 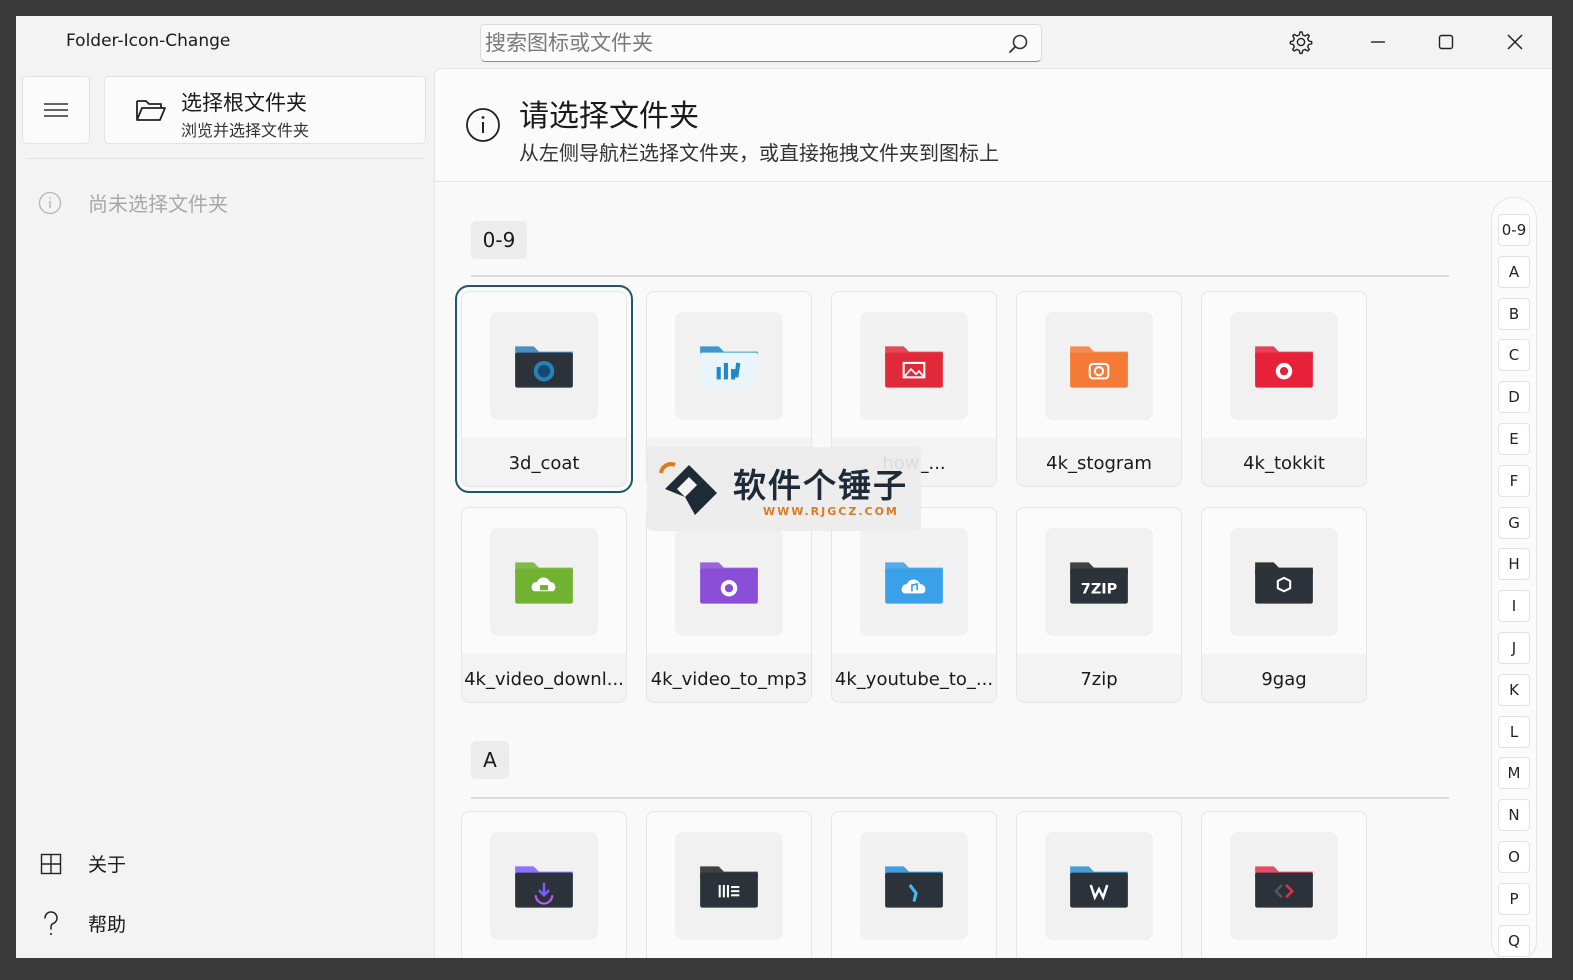 I want to click on alpha-index-l: L, so click(x=1514, y=731).